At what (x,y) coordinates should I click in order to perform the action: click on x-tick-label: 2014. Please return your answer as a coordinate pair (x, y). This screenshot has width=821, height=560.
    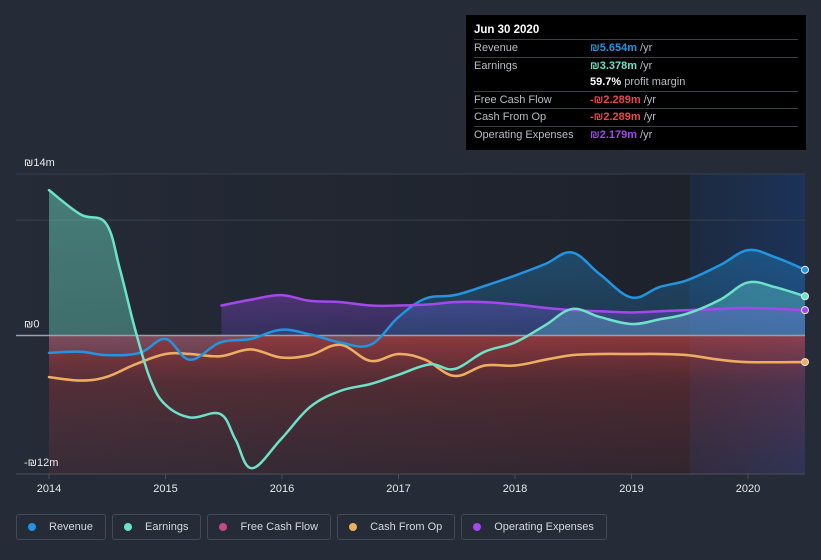
    Looking at the image, I should click on (49, 489).